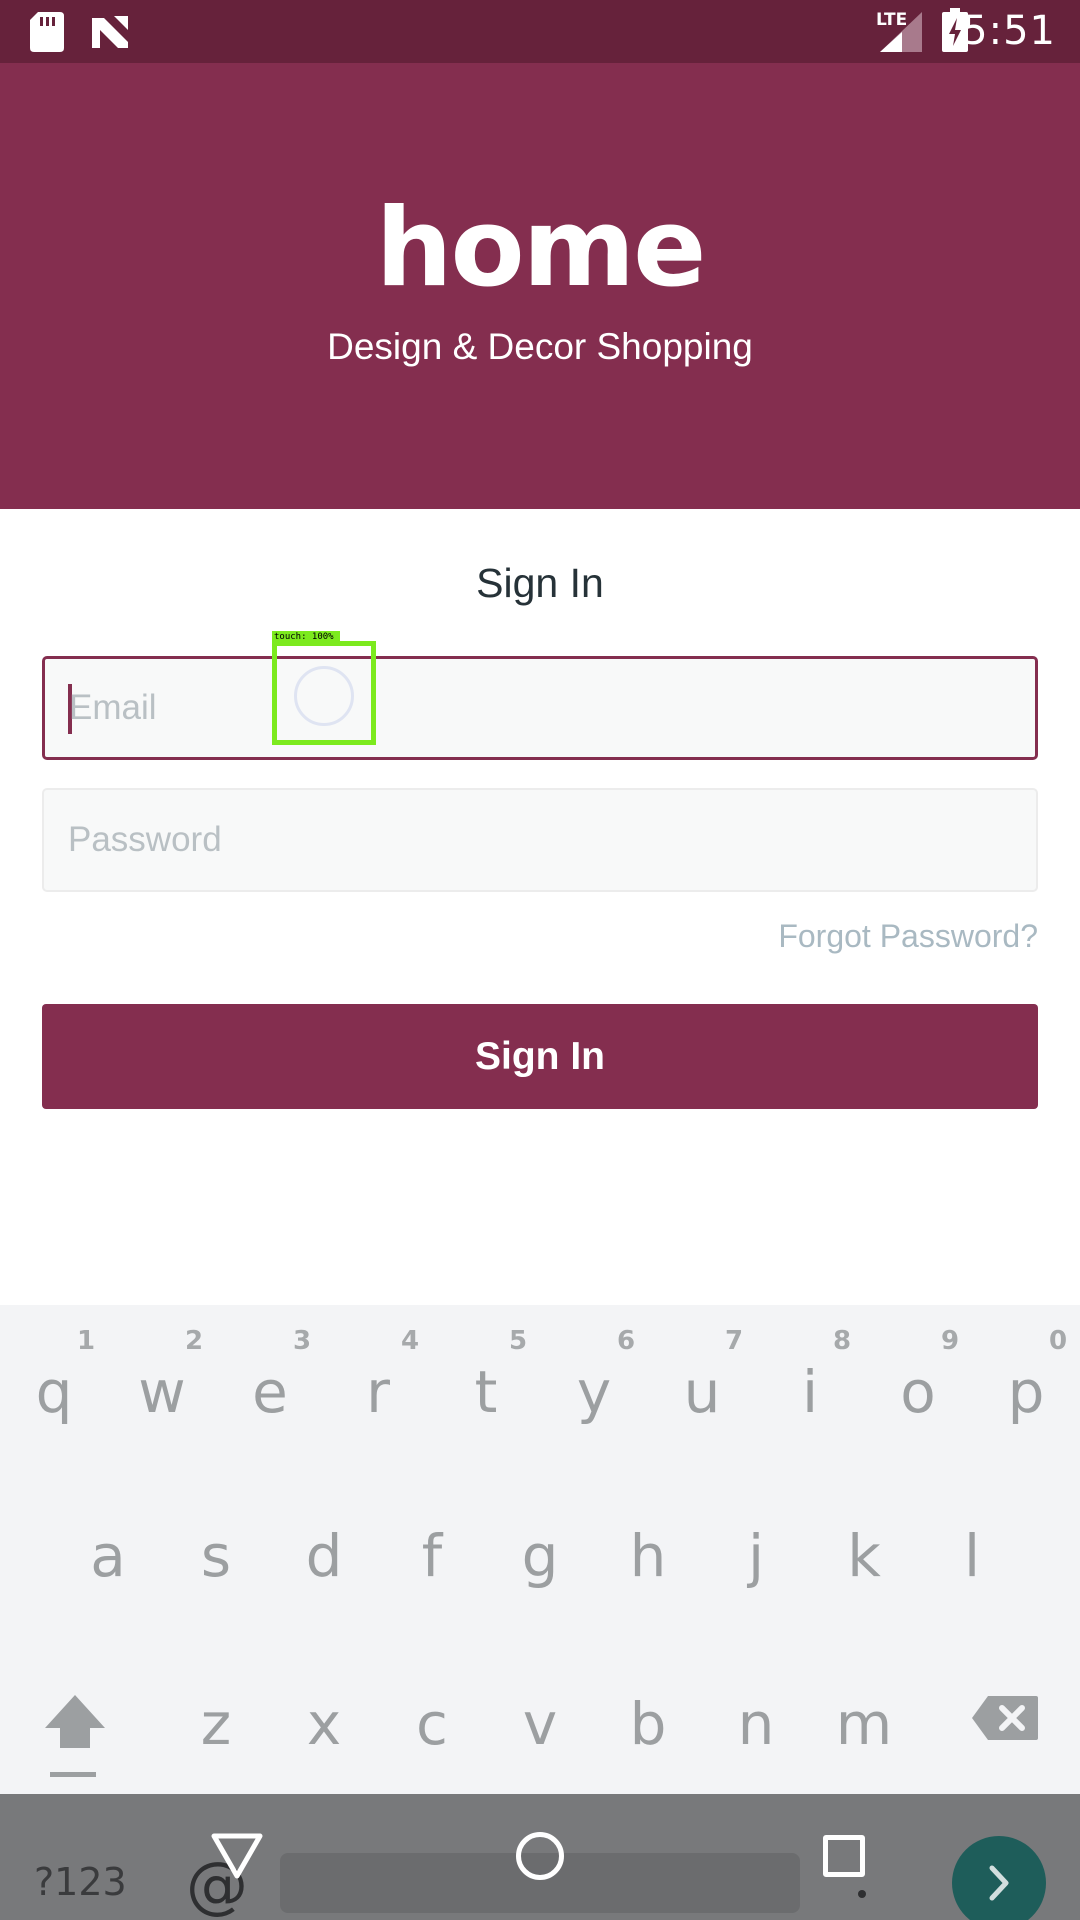 This screenshot has height=1920, width=1080. Describe the element at coordinates (908, 936) in the screenshot. I see `forgot-password-link: Forgot Password?` at that location.